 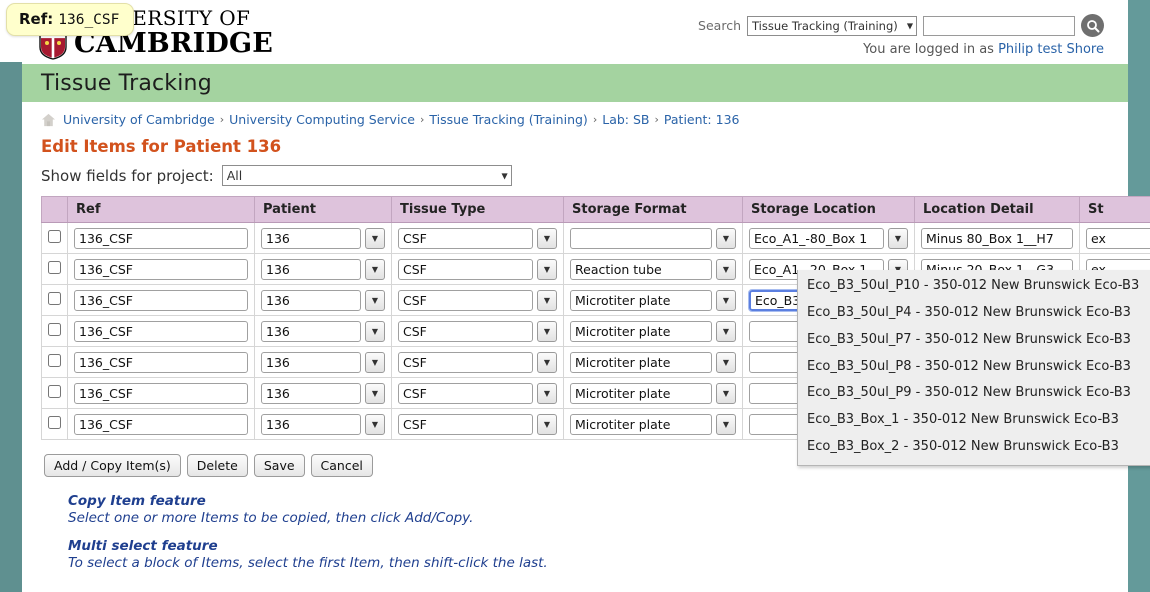 I want to click on breadcrumb-item-4: Patient: 136, so click(x=702, y=119).